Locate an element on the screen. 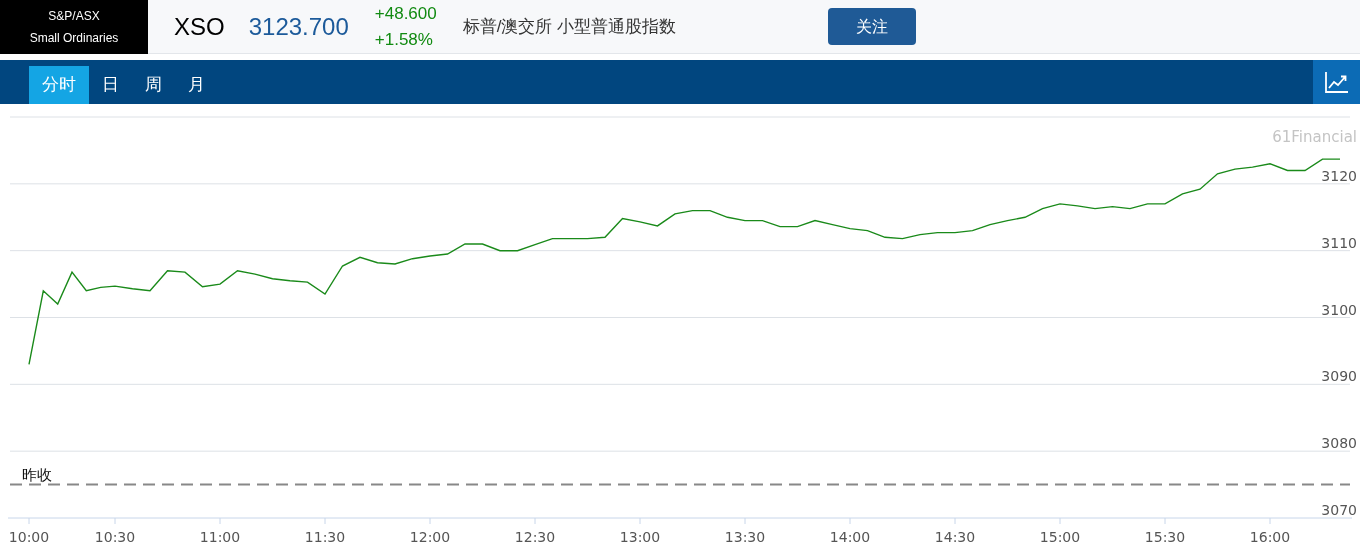 The height and width of the screenshot is (556, 1360). x-tick-label: 10:30 is located at coordinates (115, 537).